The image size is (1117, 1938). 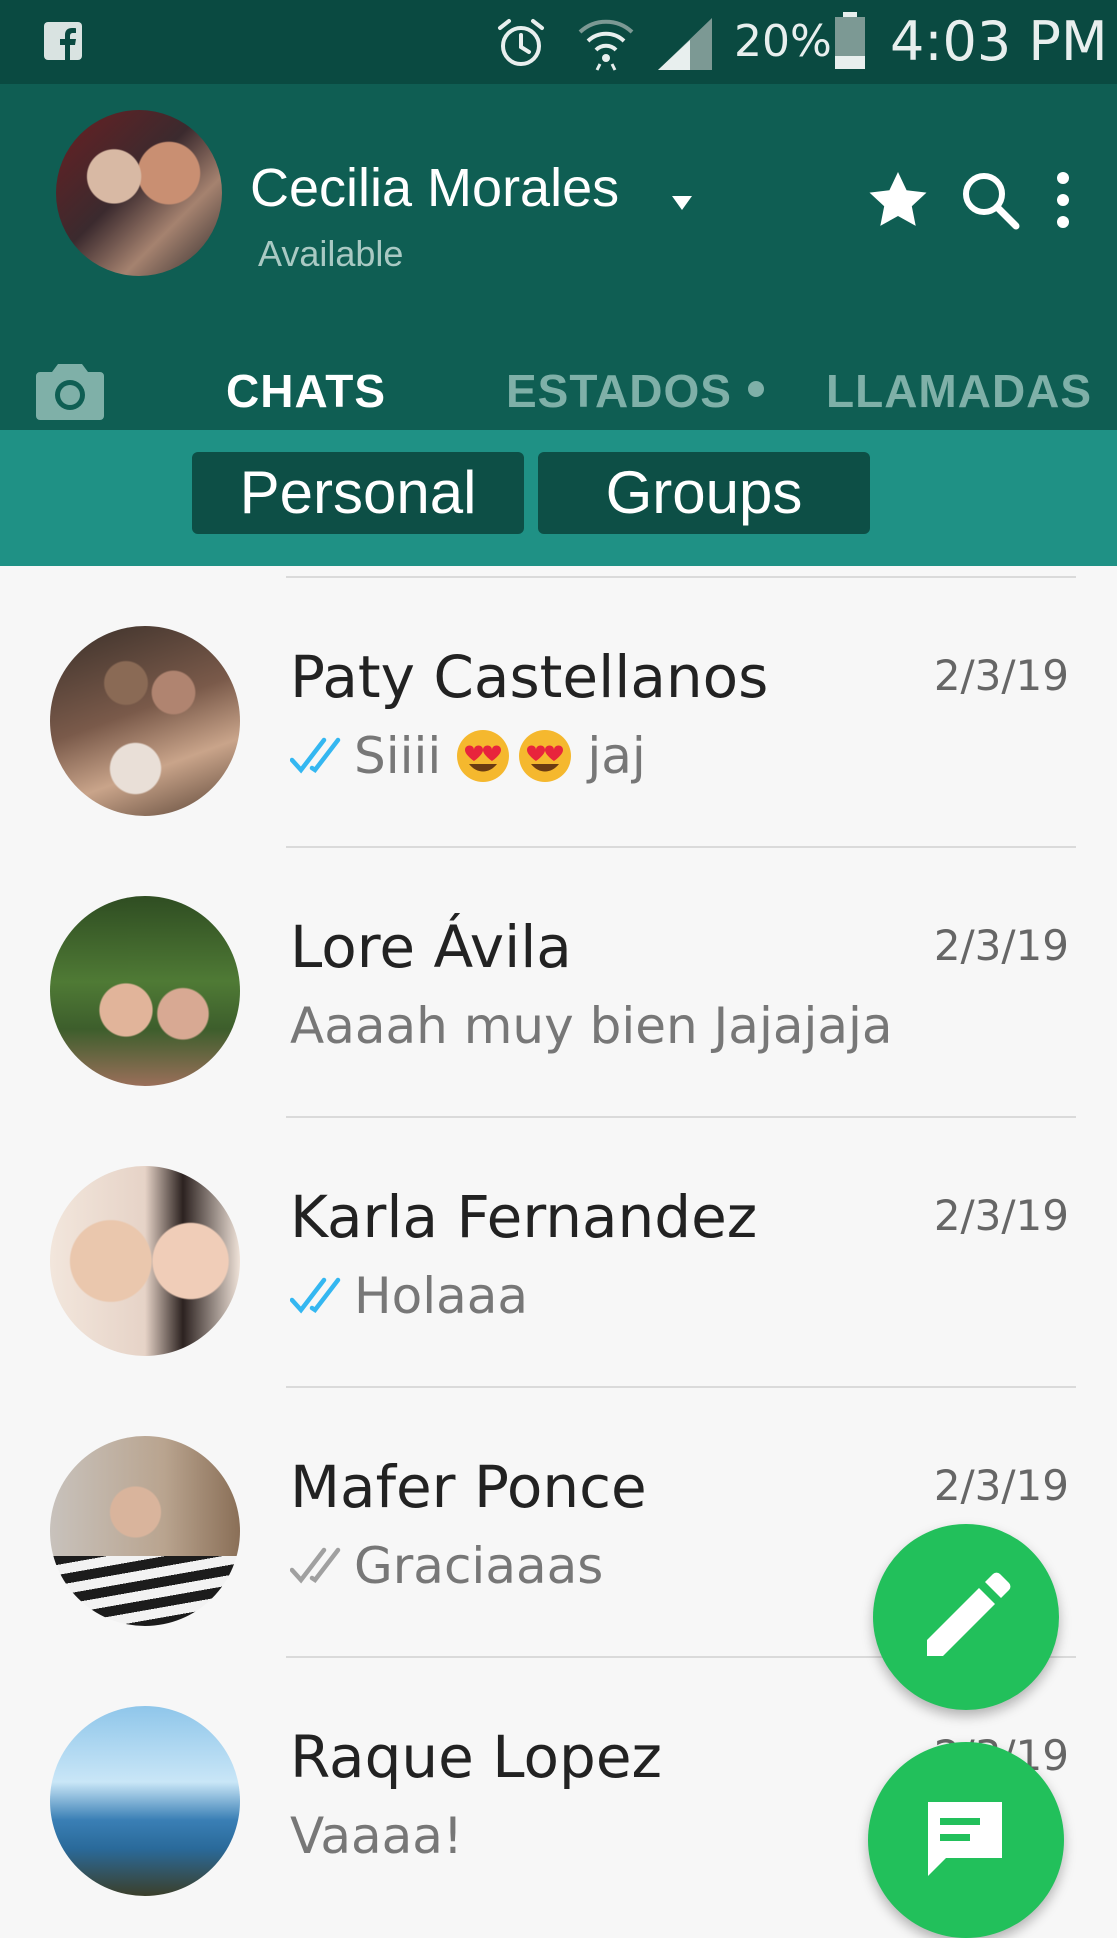 I want to click on contact-name: Raque Lopez, so click(x=476, y=1757).